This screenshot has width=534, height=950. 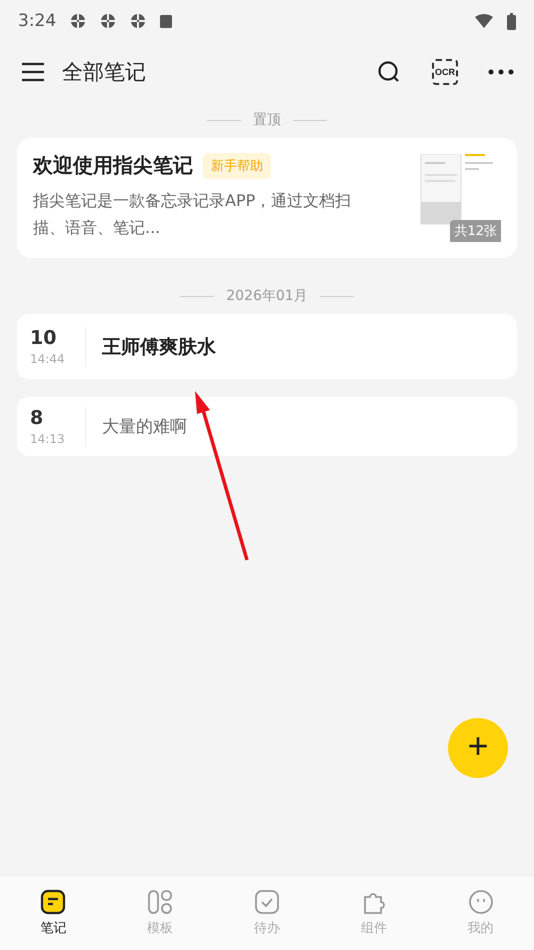 What do you see at coordinates (237, 165) in the screenshot?
I see `help-tag: 新手帮助` at bounding box center [237, 165].